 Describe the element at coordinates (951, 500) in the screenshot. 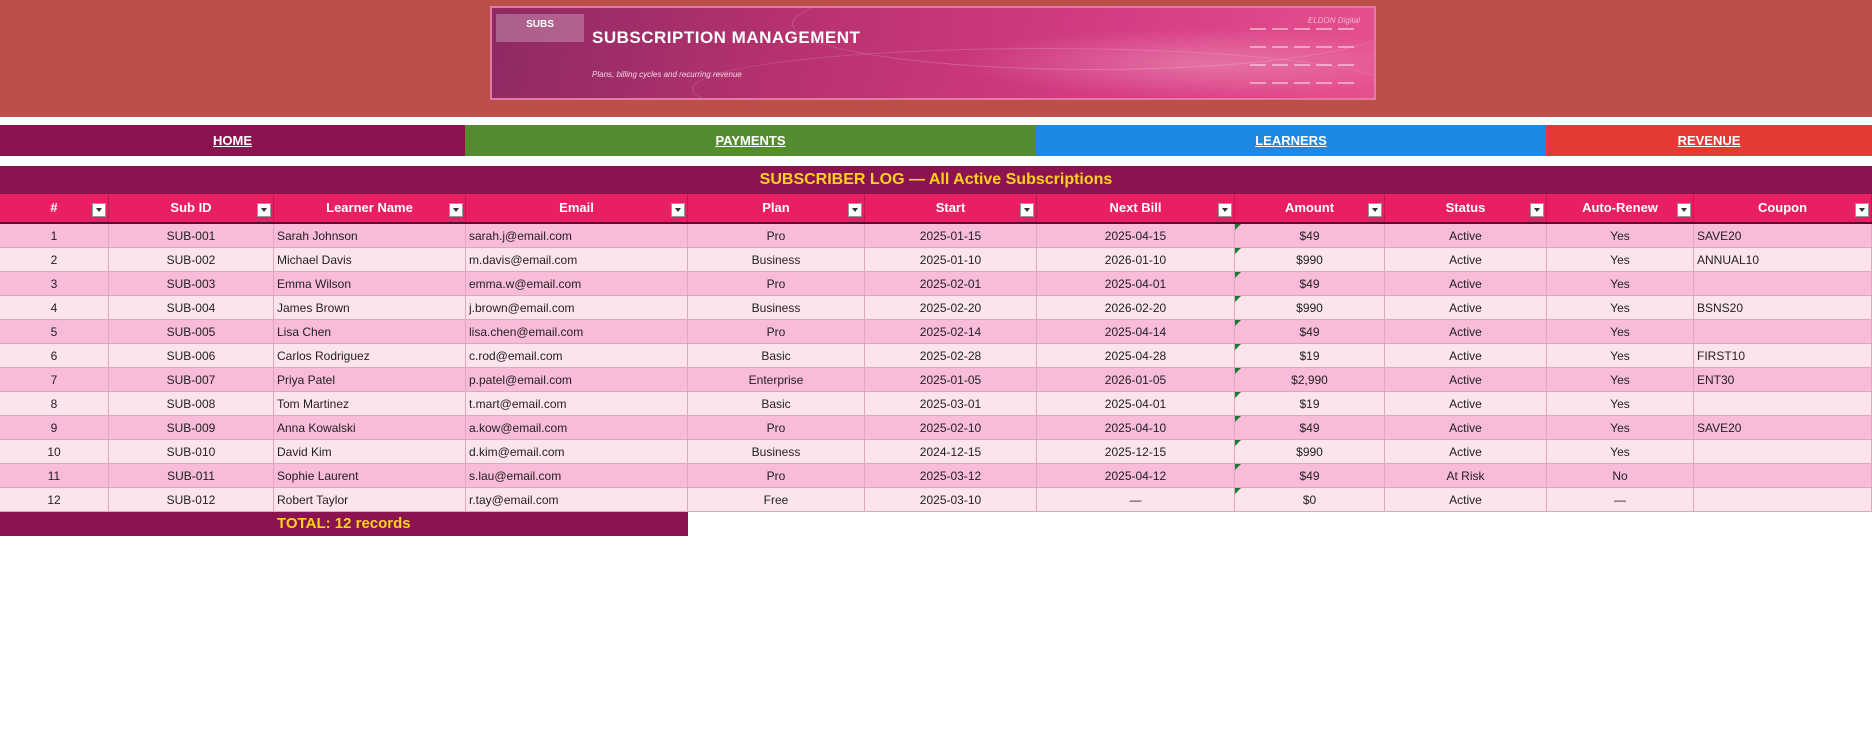

I see `cell-start-date: 2025-03-10` at that location.